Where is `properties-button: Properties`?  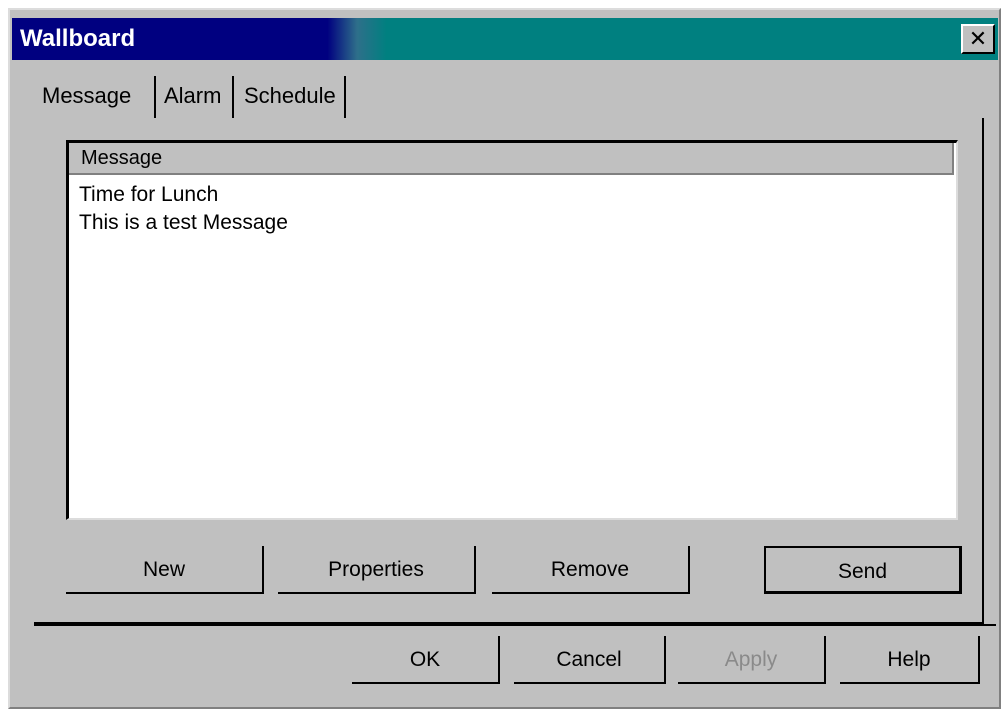 properties-button: Properties is located at coordinates (377, 570).